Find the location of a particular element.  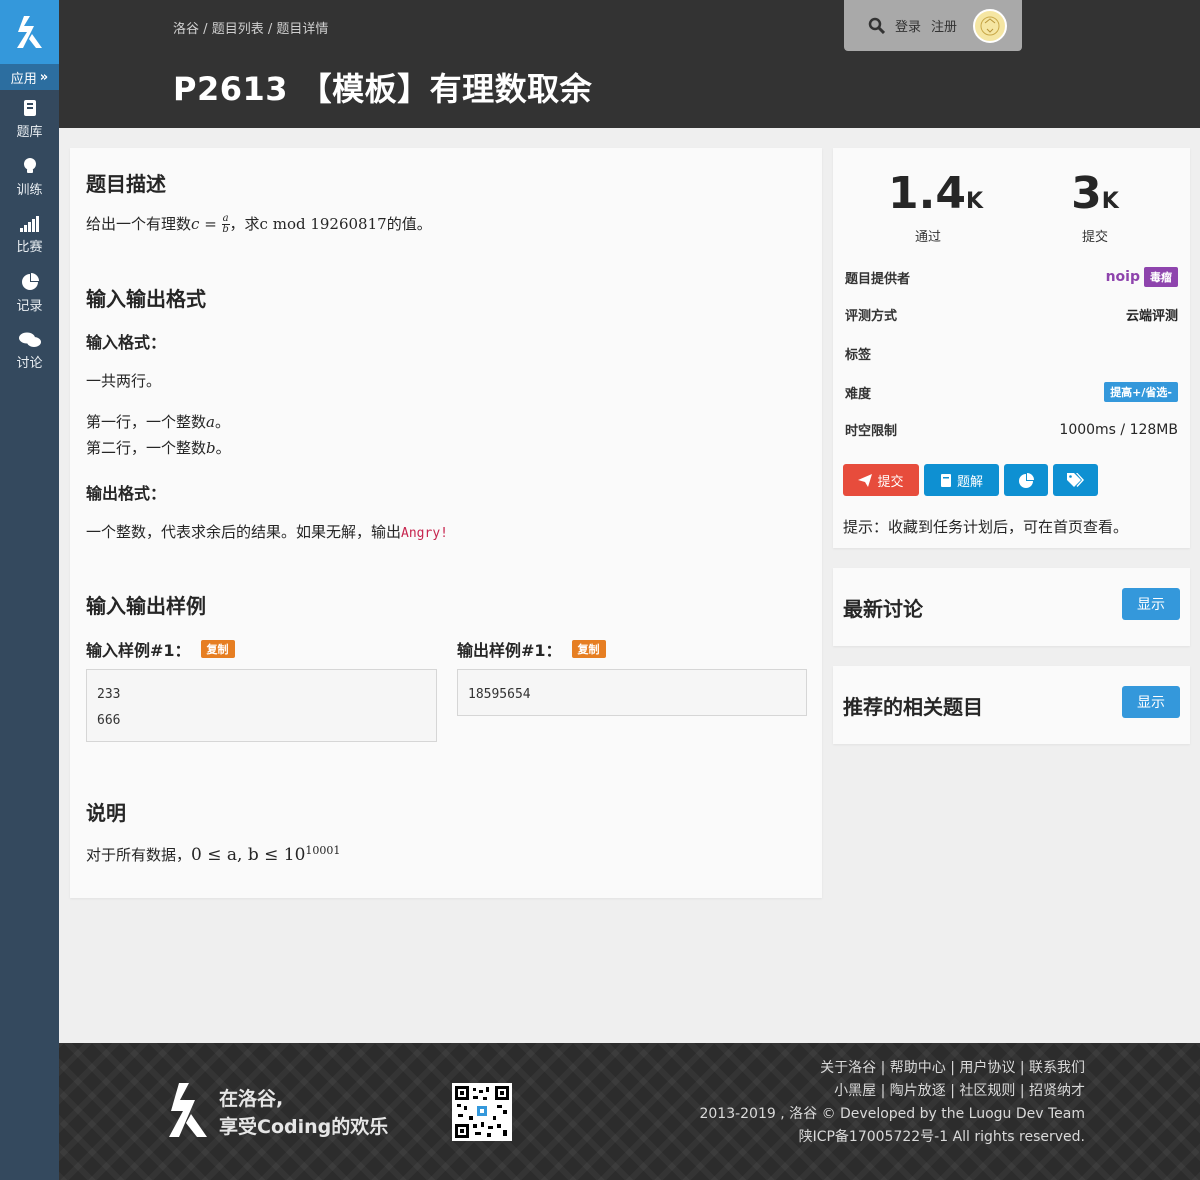

accepted-count: 1.4K is located at coordinates (935, 197).